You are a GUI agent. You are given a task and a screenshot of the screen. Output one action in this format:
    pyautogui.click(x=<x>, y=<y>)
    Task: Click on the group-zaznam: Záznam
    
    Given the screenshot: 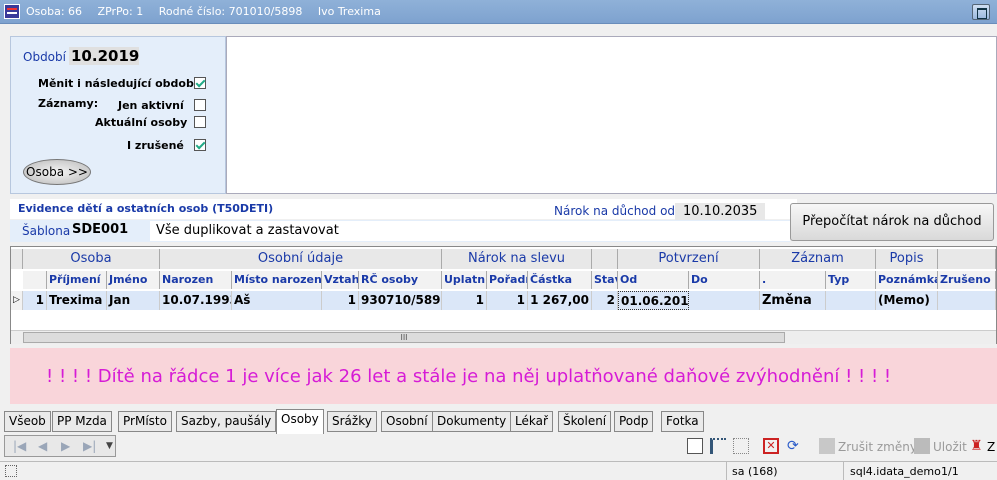 What is the action you would take?
    pyautogui.click(x=818, y=259)
    